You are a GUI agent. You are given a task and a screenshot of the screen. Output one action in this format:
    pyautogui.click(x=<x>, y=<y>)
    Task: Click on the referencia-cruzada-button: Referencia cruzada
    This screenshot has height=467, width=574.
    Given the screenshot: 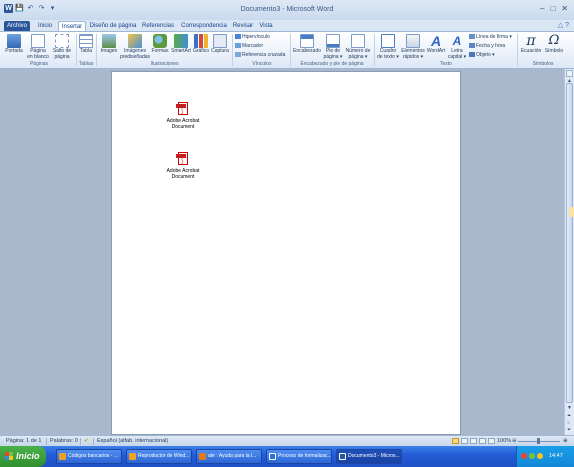 What is the action you would take?
    pyautogui.click(x=260, y=55)
    